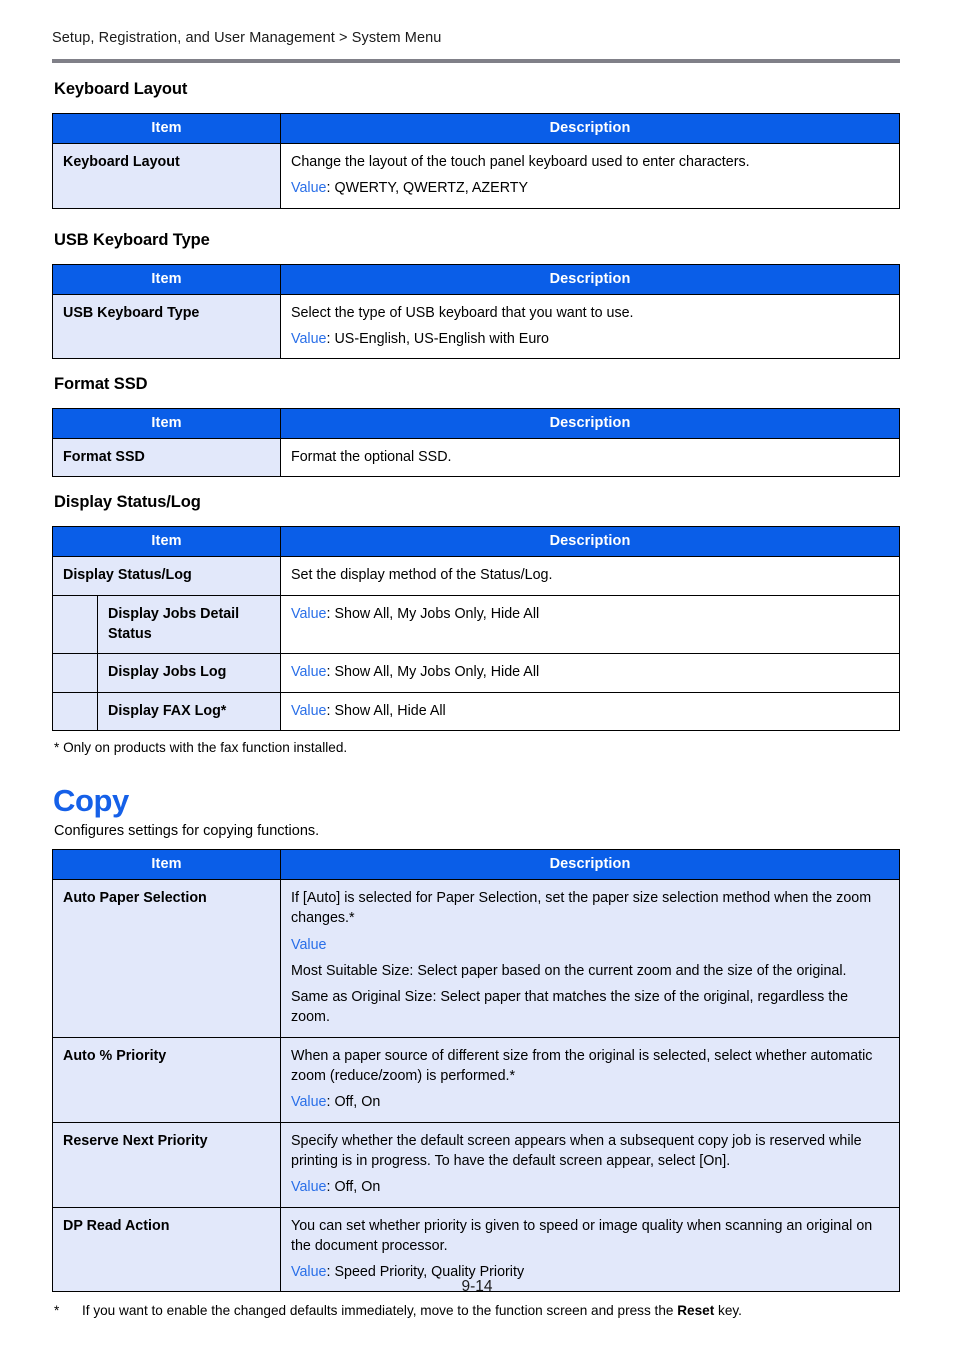 Image resolution: width=954 pixels, height=1350 pixels. Describe the element at coordinates (189, 673) in the screenshot. I see `row-item-label: Display Jobs Log` at that location.